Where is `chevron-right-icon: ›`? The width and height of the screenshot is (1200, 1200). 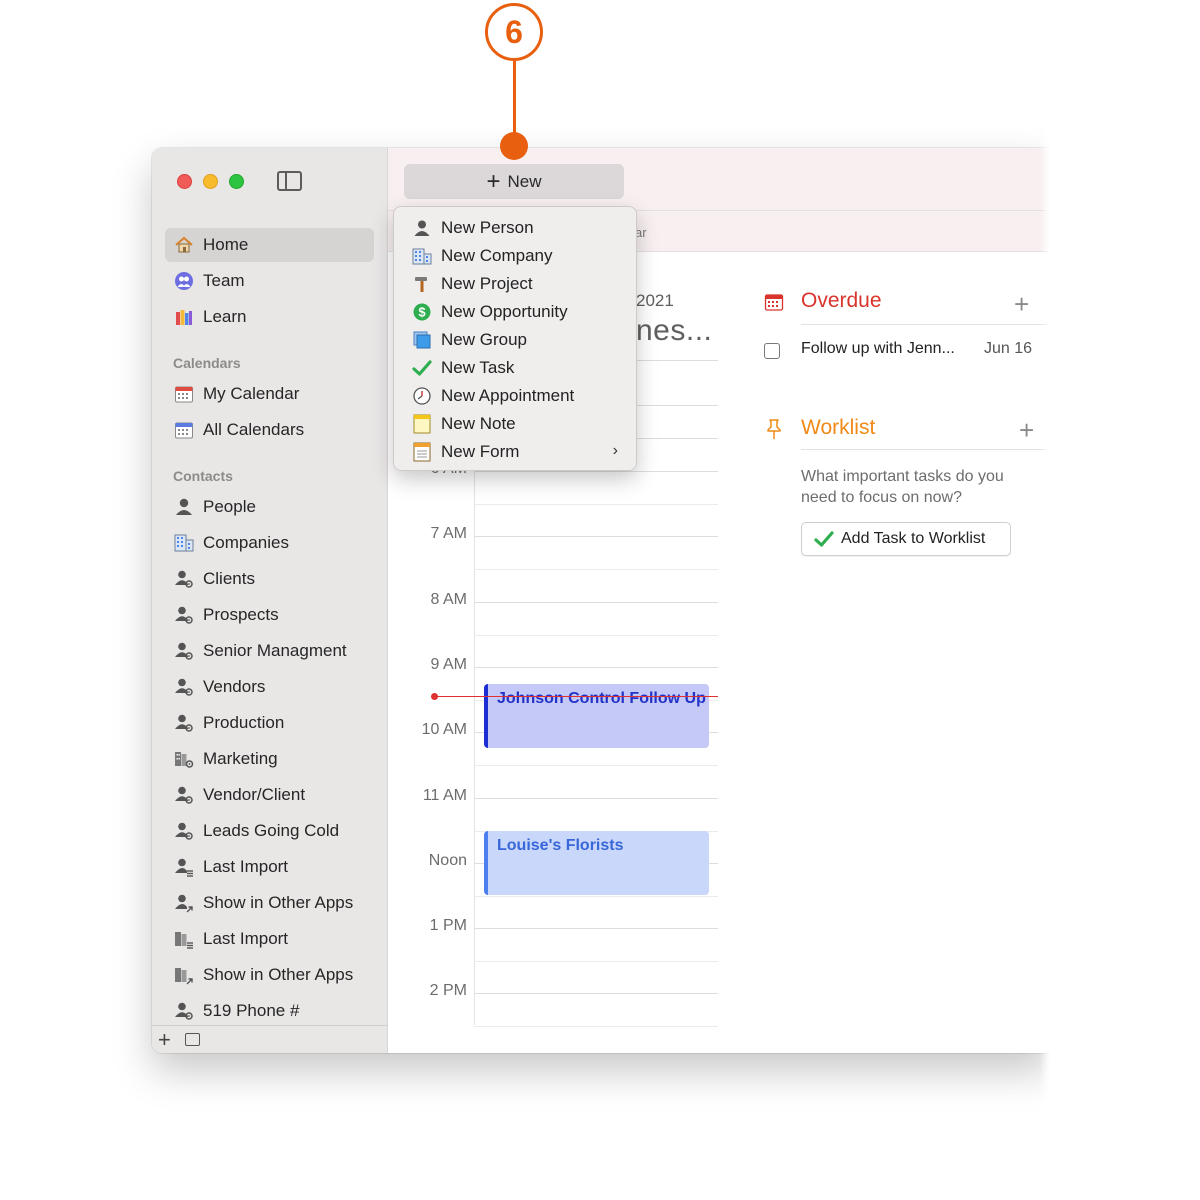
chevron-right-icon: › is located at coordinates (615, 450).